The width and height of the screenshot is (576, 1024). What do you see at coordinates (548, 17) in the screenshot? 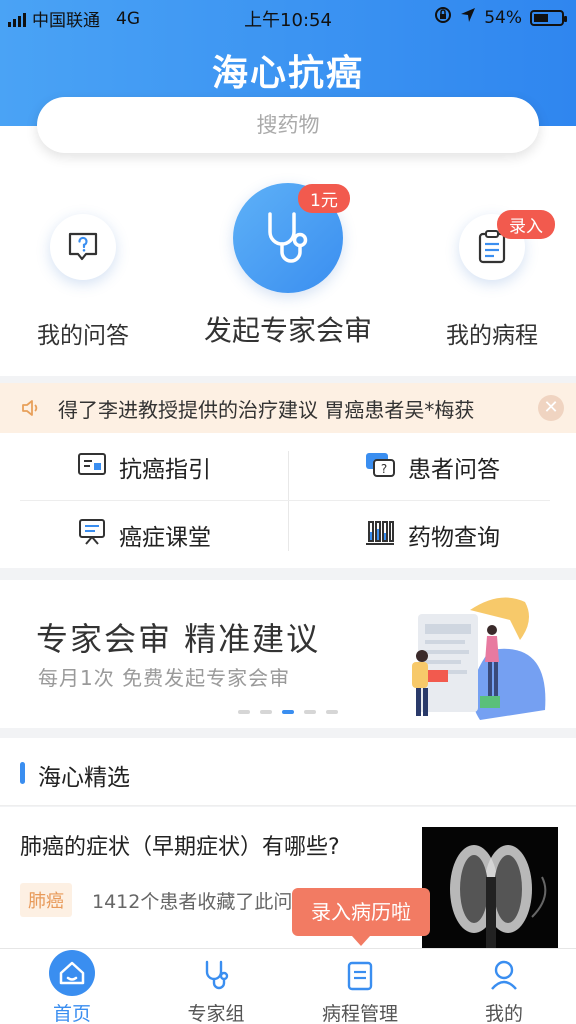
I see `battery-icon` at bounding box center [548, 17].